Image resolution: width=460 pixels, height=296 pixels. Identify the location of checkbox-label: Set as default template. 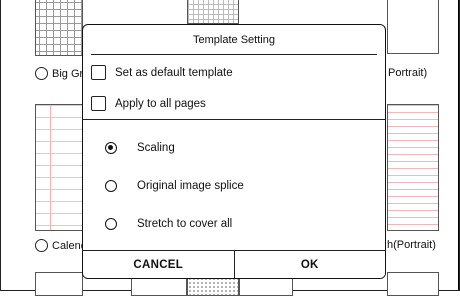
(174, 72).